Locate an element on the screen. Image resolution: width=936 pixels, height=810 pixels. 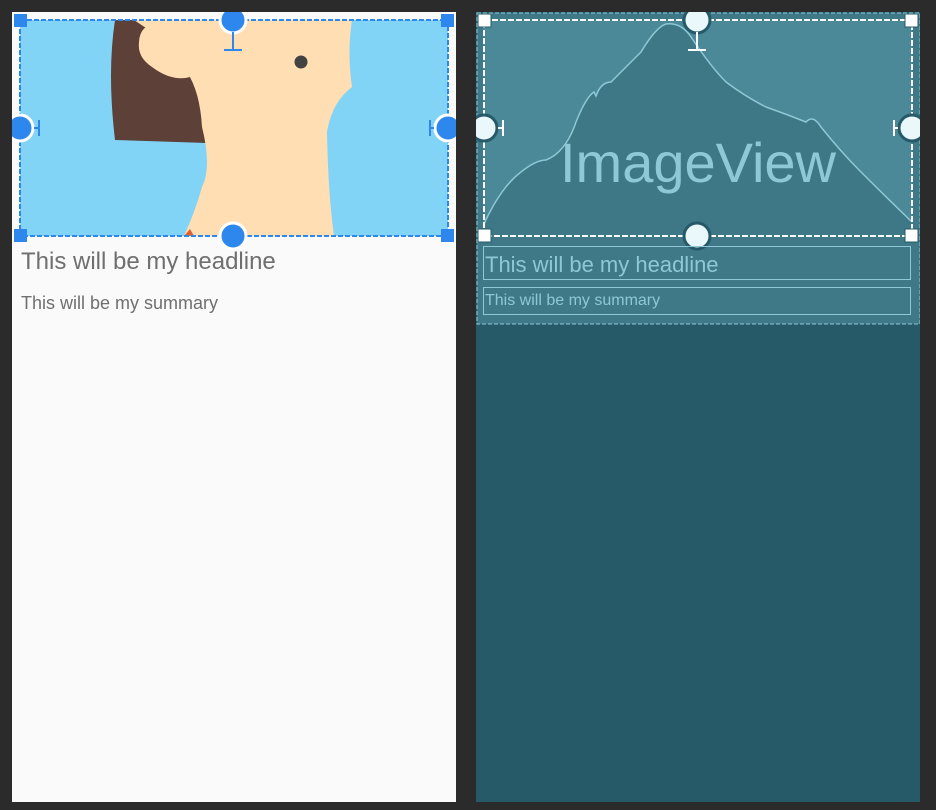
summary-text: This will be my summary is located at coordinates (119, 303).